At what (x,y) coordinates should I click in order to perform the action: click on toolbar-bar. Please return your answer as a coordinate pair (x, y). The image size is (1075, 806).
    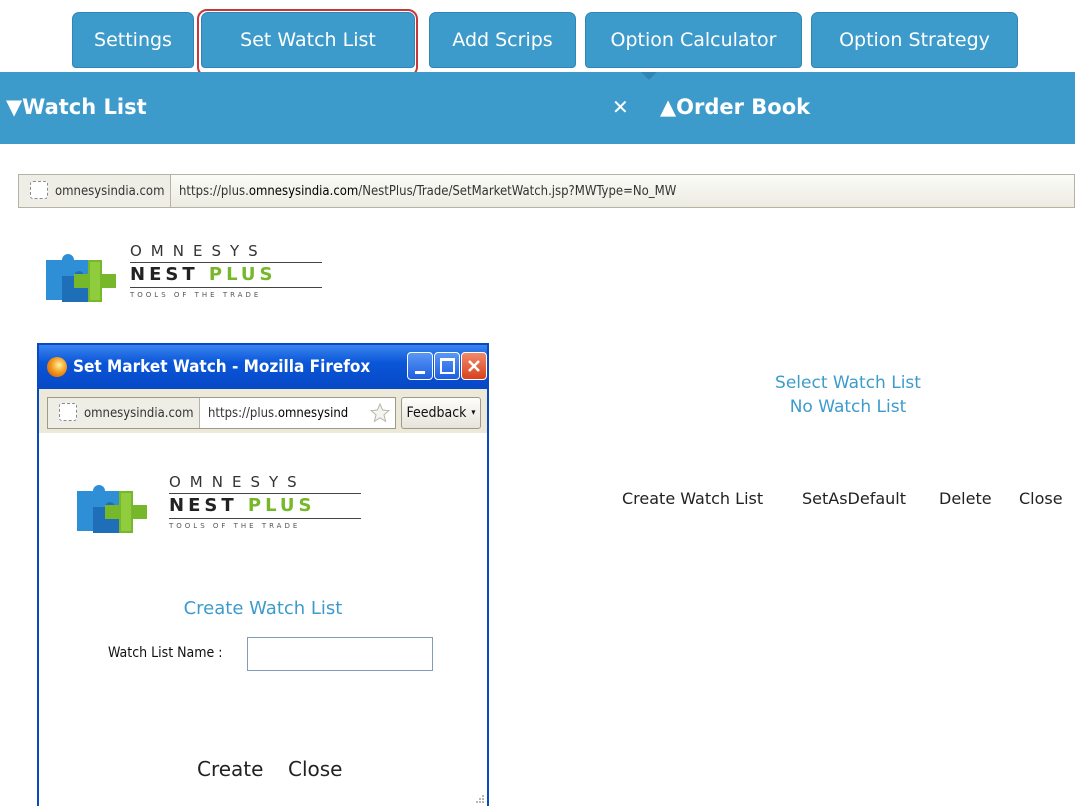
    Looking at the image, I should click on (537, 108).